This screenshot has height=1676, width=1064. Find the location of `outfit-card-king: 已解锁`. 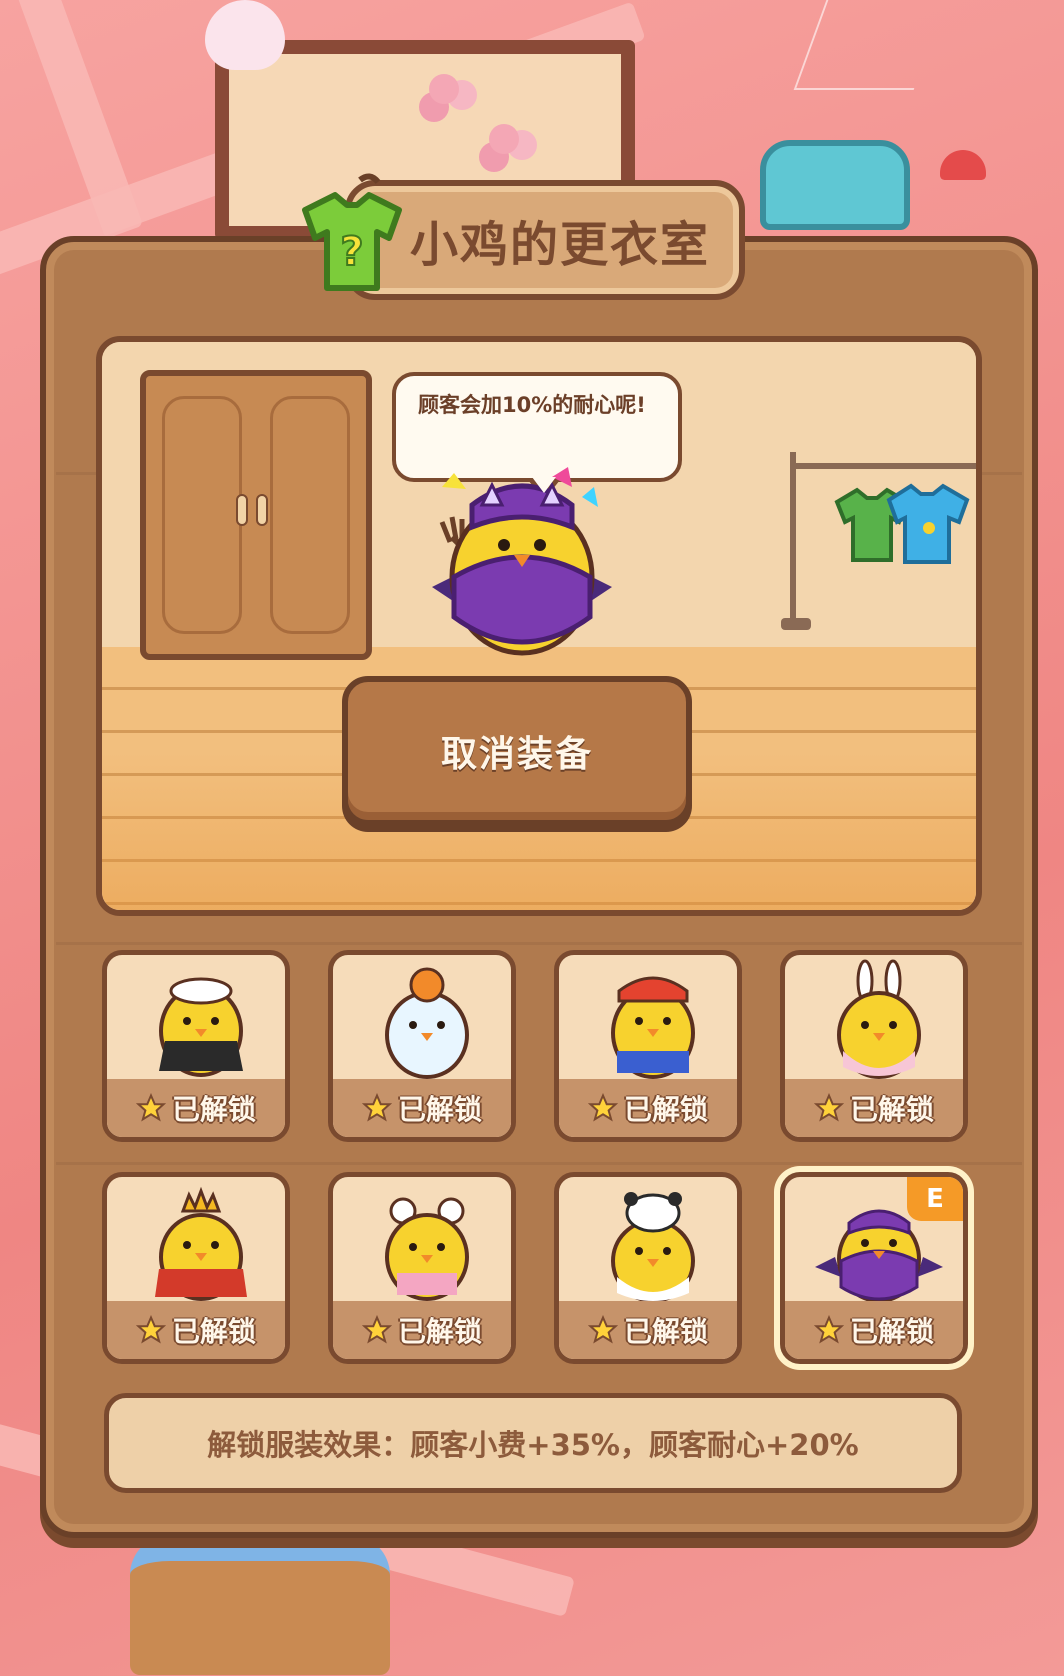

outfit-card-king: 已解锁 is located at coordinates (196, 1268).